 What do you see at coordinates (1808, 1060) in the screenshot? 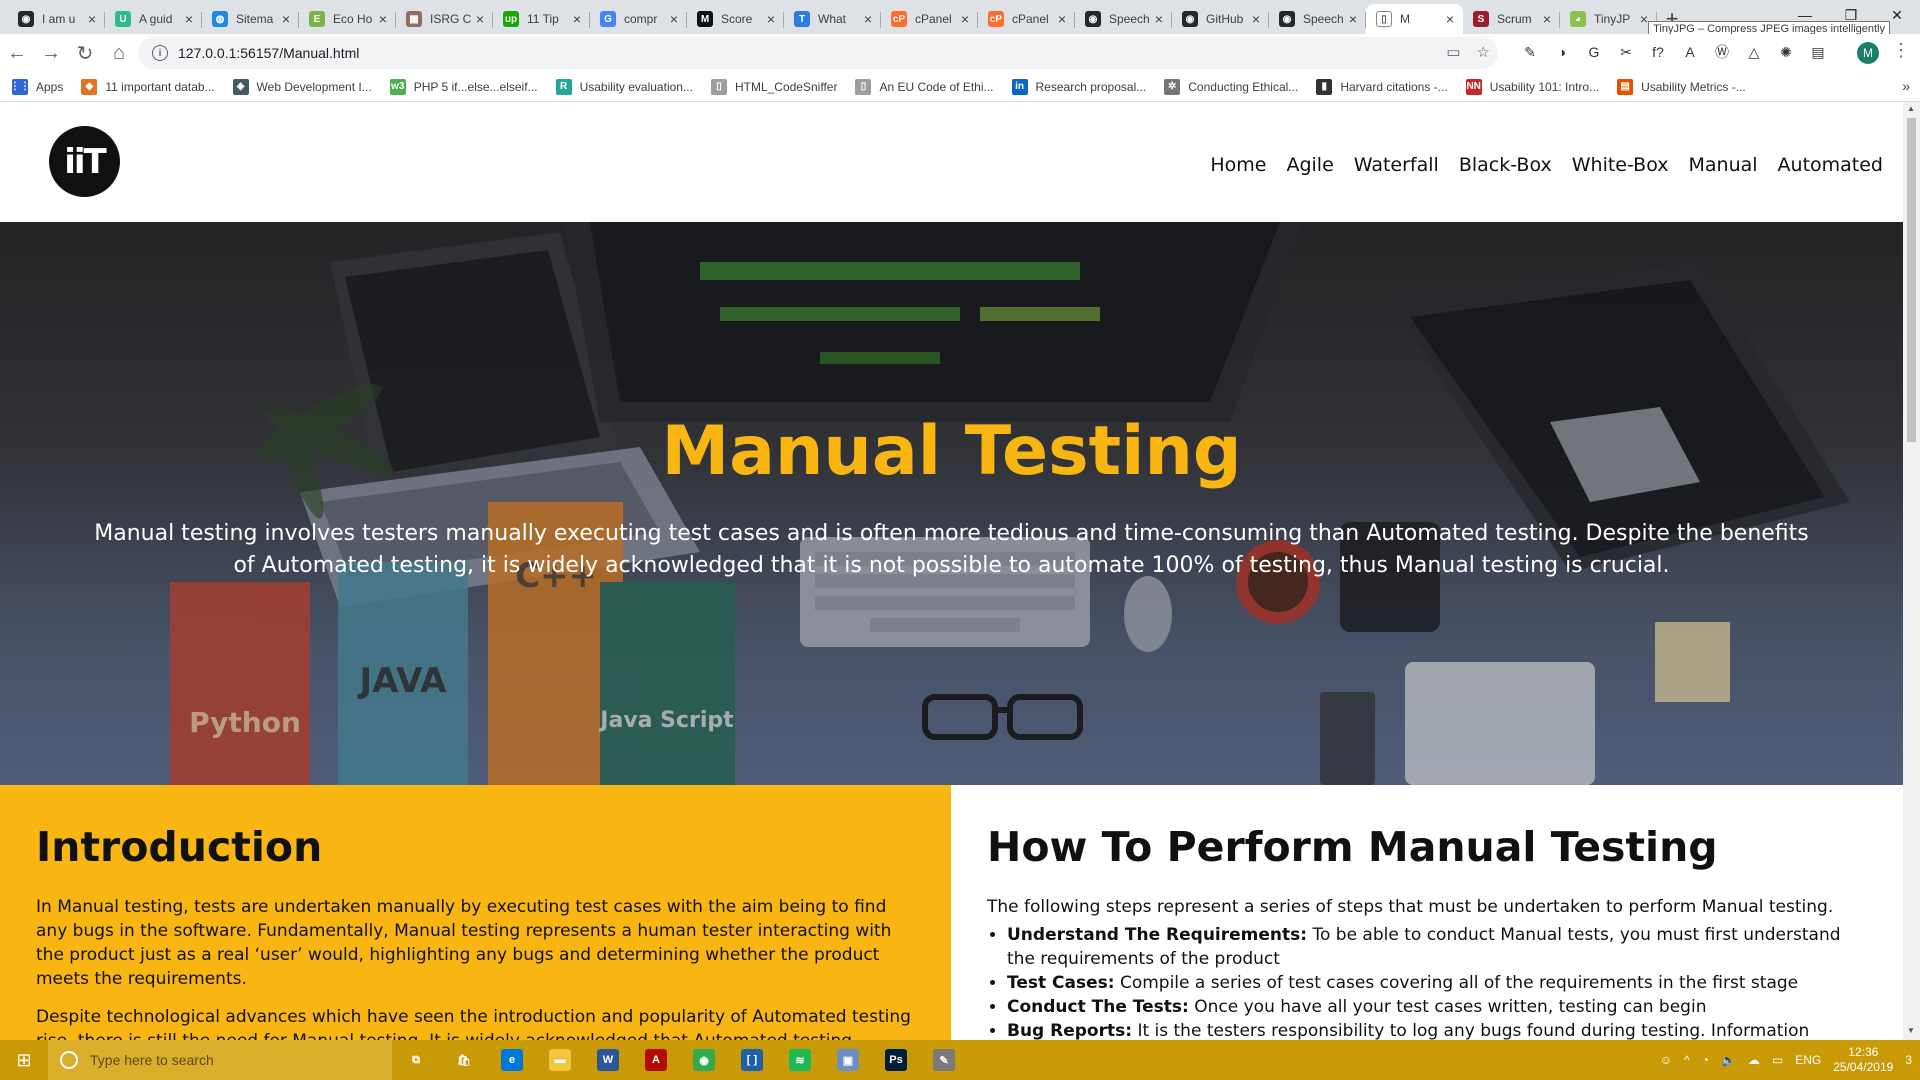
I see `language-indicator: ENG` at bounding box center [1808, 1060].